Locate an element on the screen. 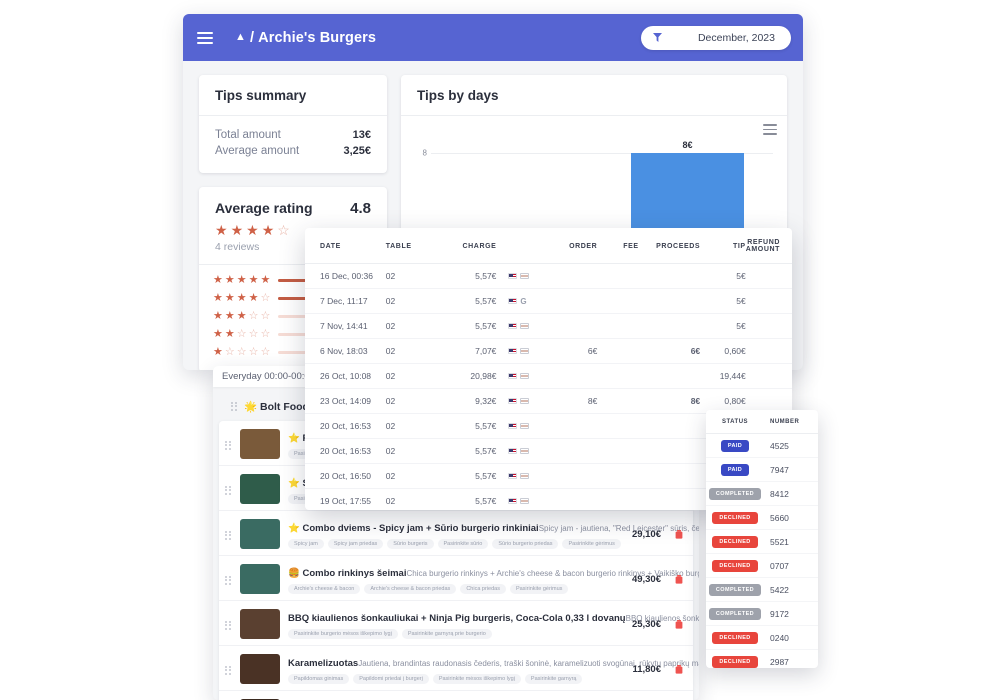 The height and width of the screenshot is (700, 1000). cell-charge: 20,98€ is located at coordinates (466, 376).